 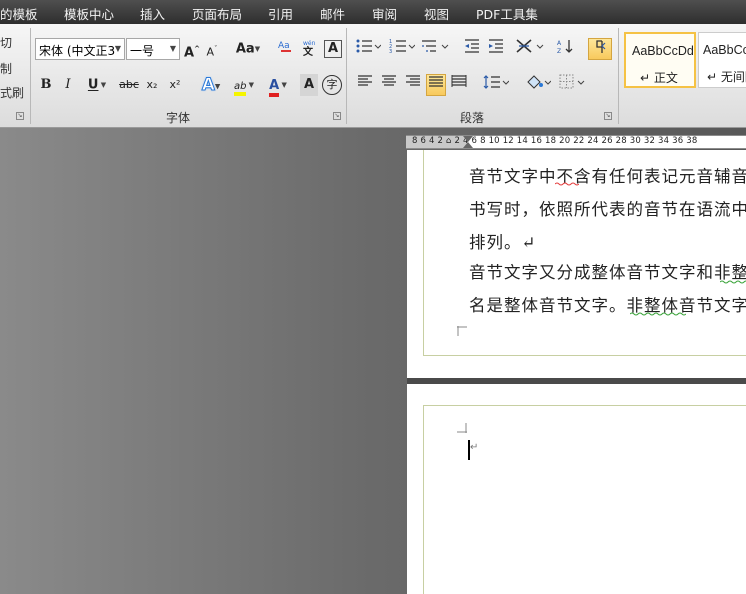 I want to click on line-spacing-button, so click(x=496, y=85).